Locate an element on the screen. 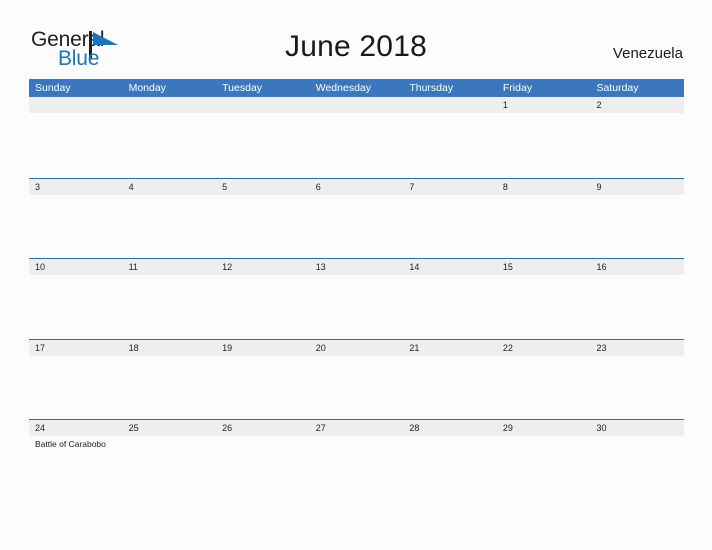  day-number-strip: 3456789 is located at coordinates (356, 186).